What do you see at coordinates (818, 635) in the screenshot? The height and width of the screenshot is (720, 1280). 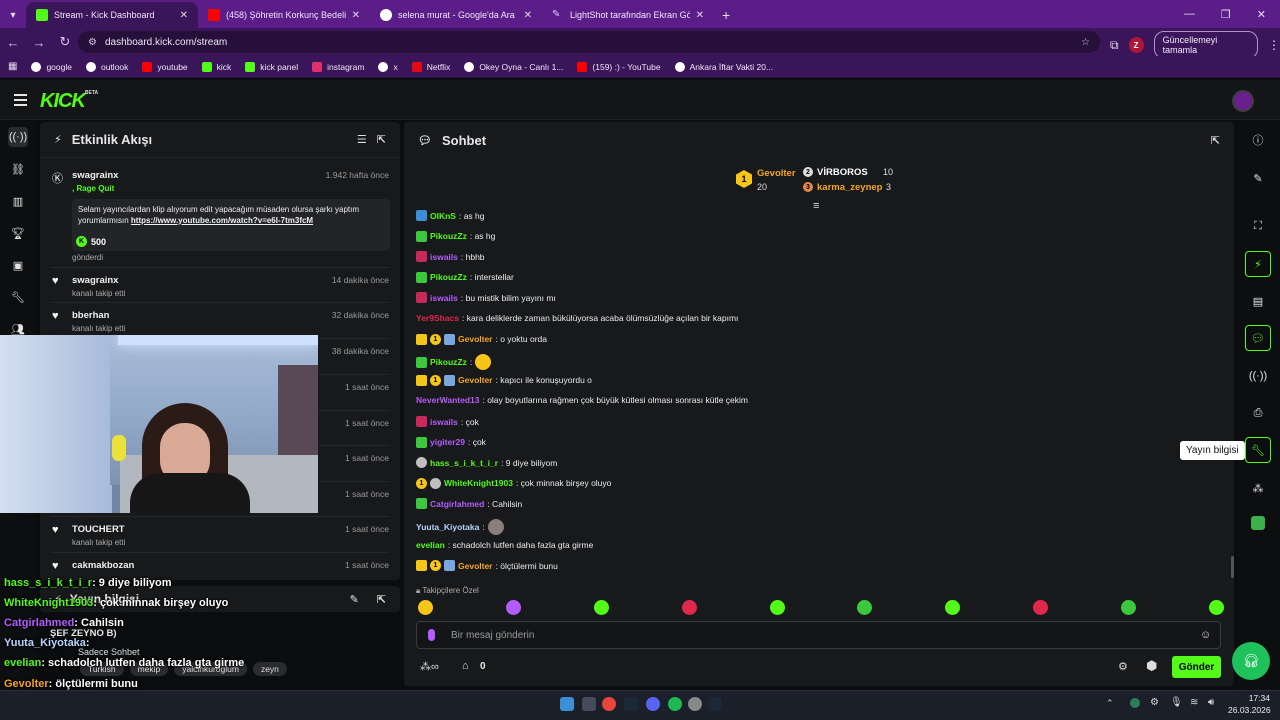 I see `chat-message-input: Bir mesaj gönderin` at bounding box center [818, 635].